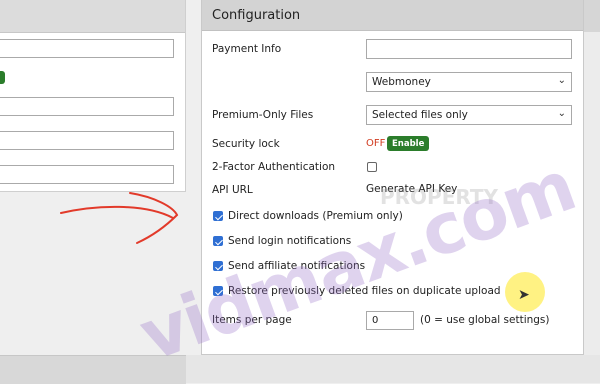 The image size is (600, 384). Describe the element at coordinates (246, 144) in the screenshot. I see `security-lock-label: Security lock` at that location.